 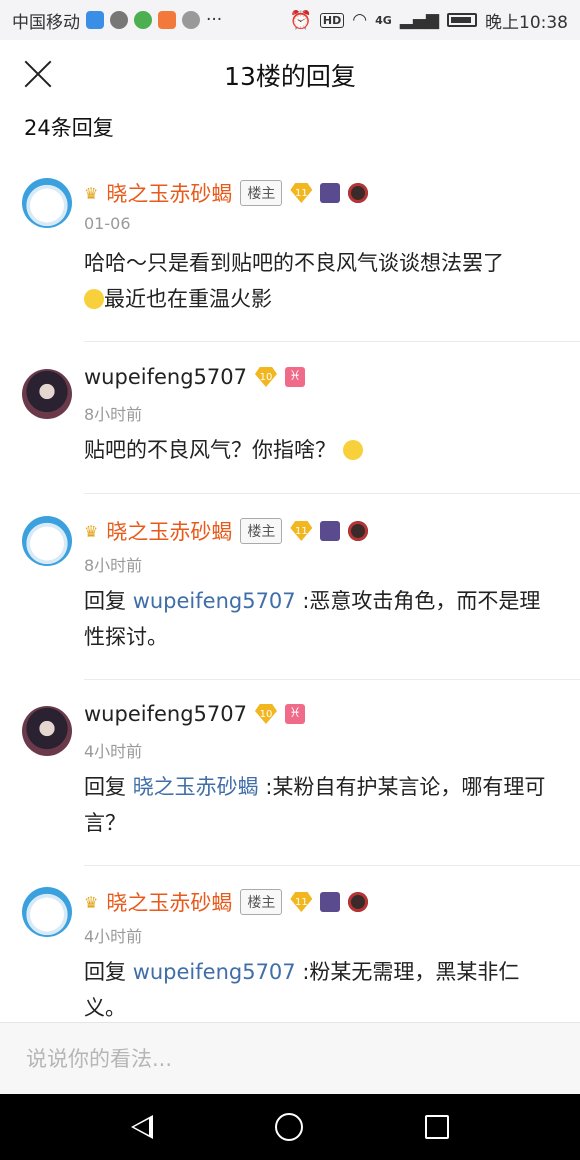 I want to click on video-app-icon, so click(x=167, y=20).